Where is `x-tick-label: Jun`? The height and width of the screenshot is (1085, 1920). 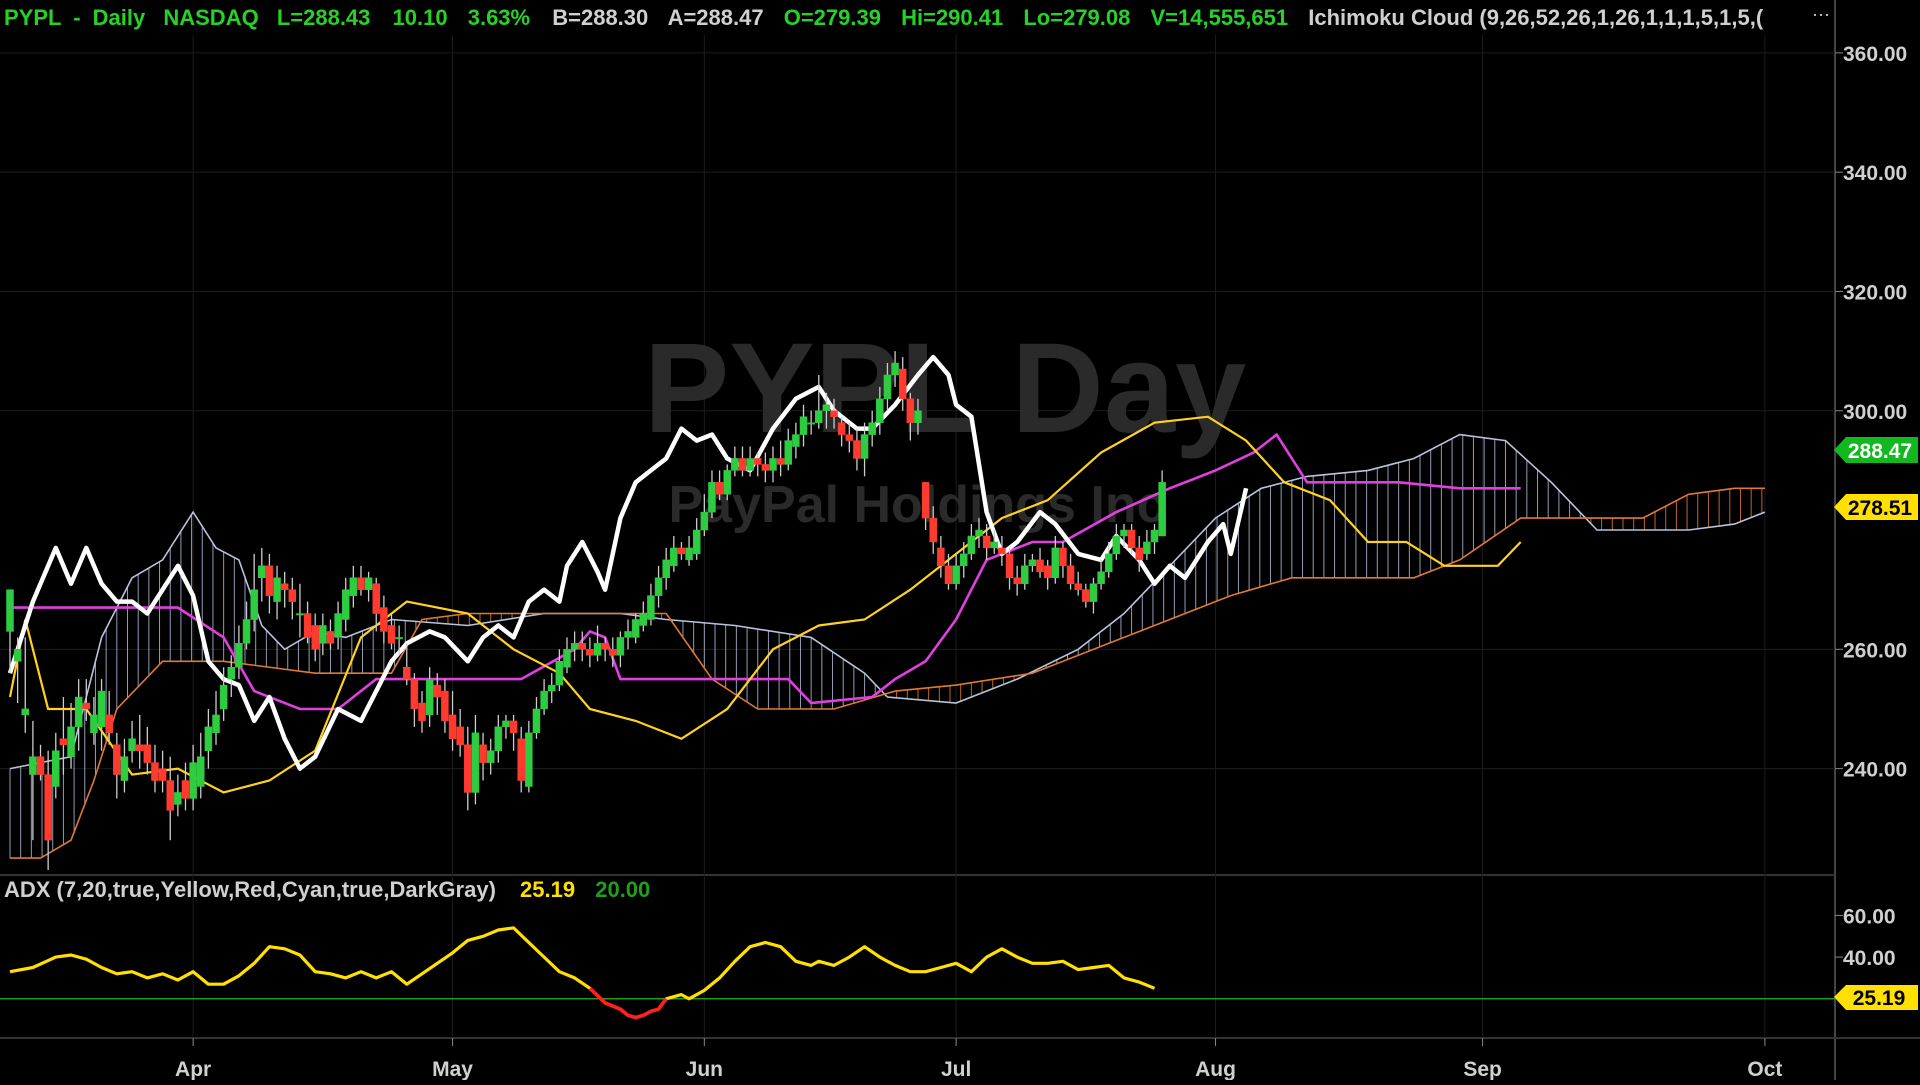
x-tick-label: Jun is located at coordinates (704, 1069).